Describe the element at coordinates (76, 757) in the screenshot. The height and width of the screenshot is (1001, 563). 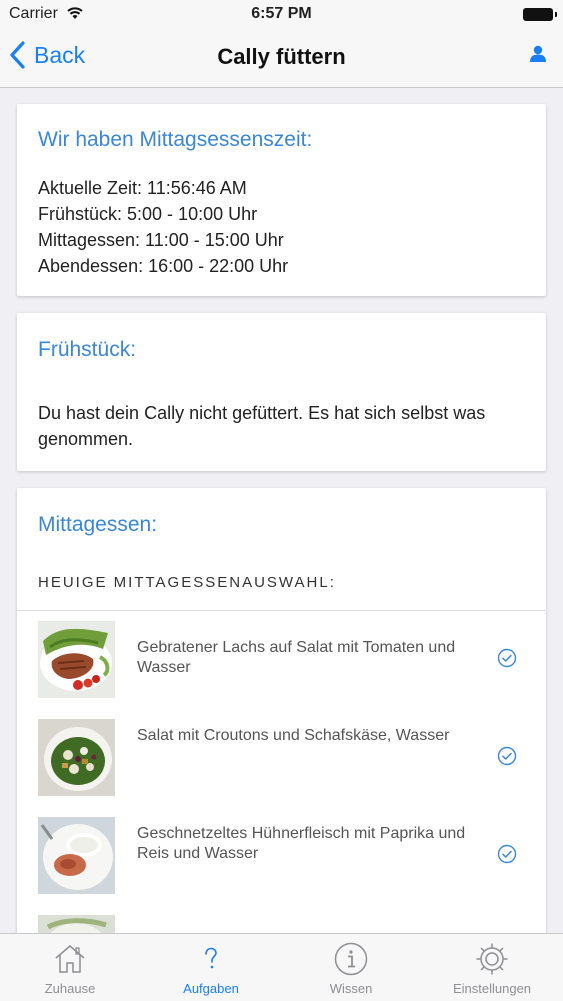
I see `meal-image-salad` at that location.